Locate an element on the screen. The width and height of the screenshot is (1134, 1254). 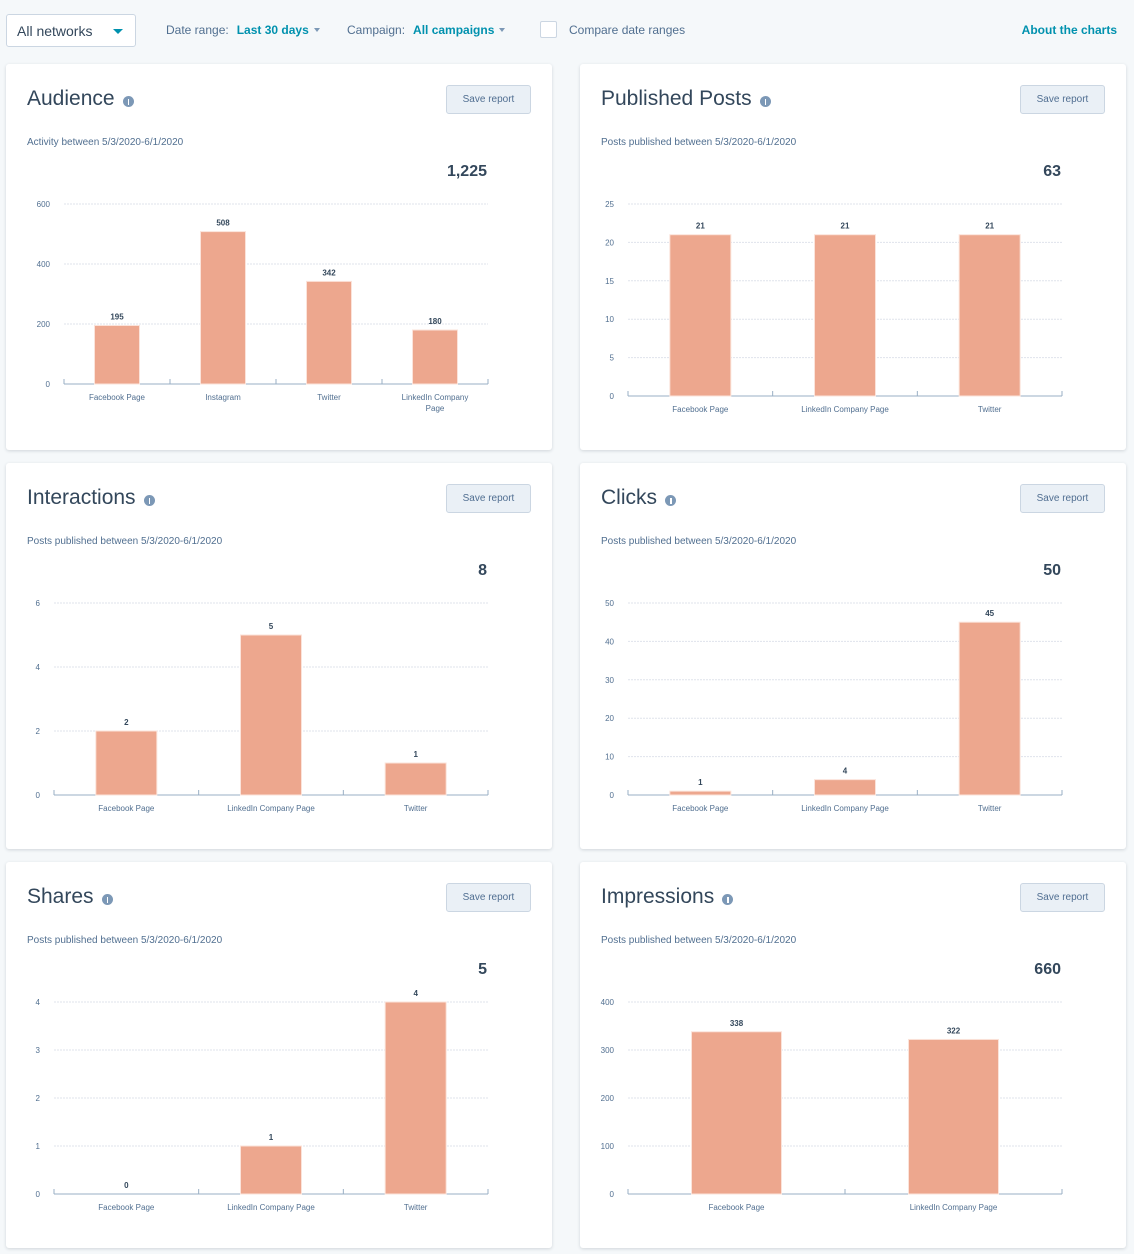
y-tick-label: 600 is located at coordinates (44, 204).